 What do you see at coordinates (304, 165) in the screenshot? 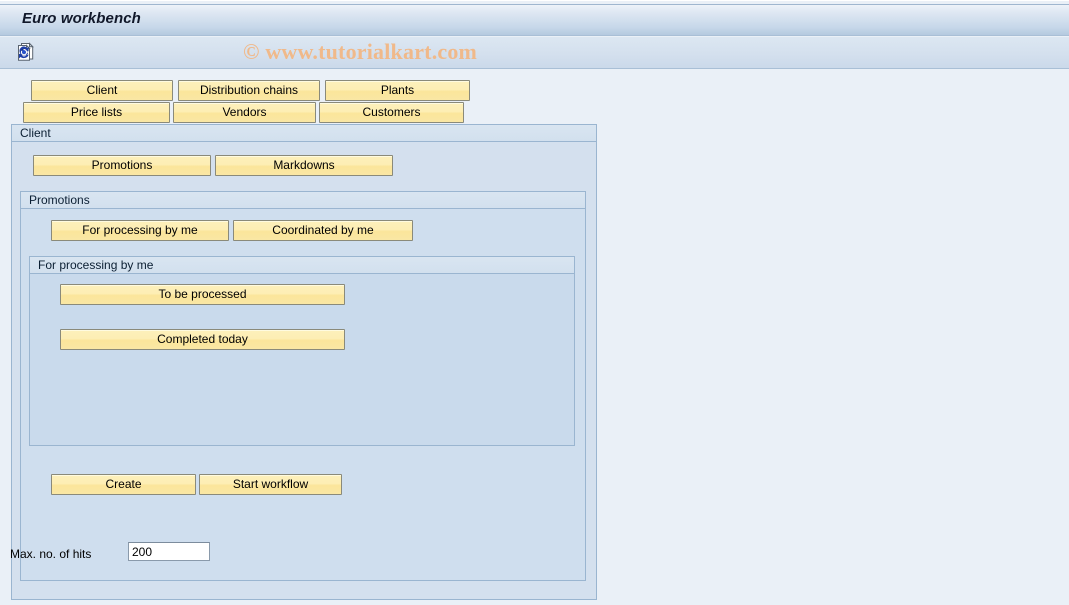
I see `button-markdowns: Markdowns` at bounding box center [304, 165].